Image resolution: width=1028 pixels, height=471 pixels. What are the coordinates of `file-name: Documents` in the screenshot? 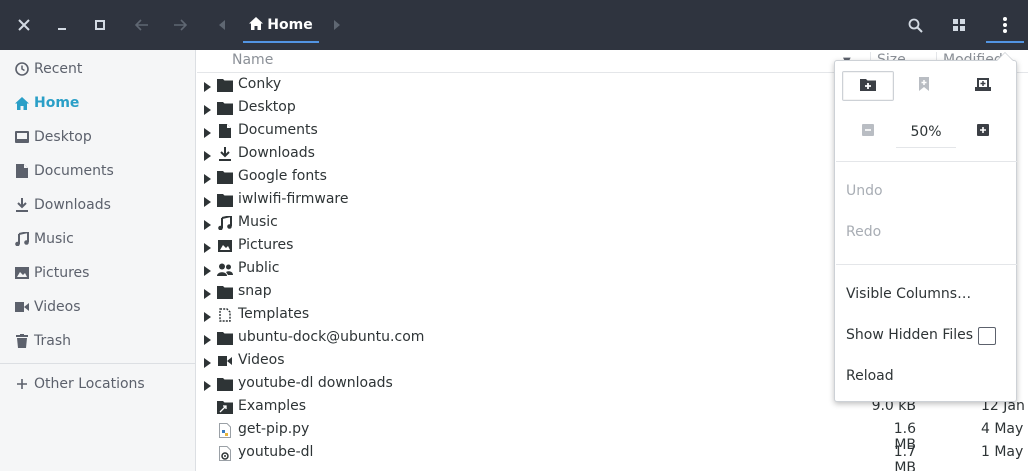 It's located at (278, 130).